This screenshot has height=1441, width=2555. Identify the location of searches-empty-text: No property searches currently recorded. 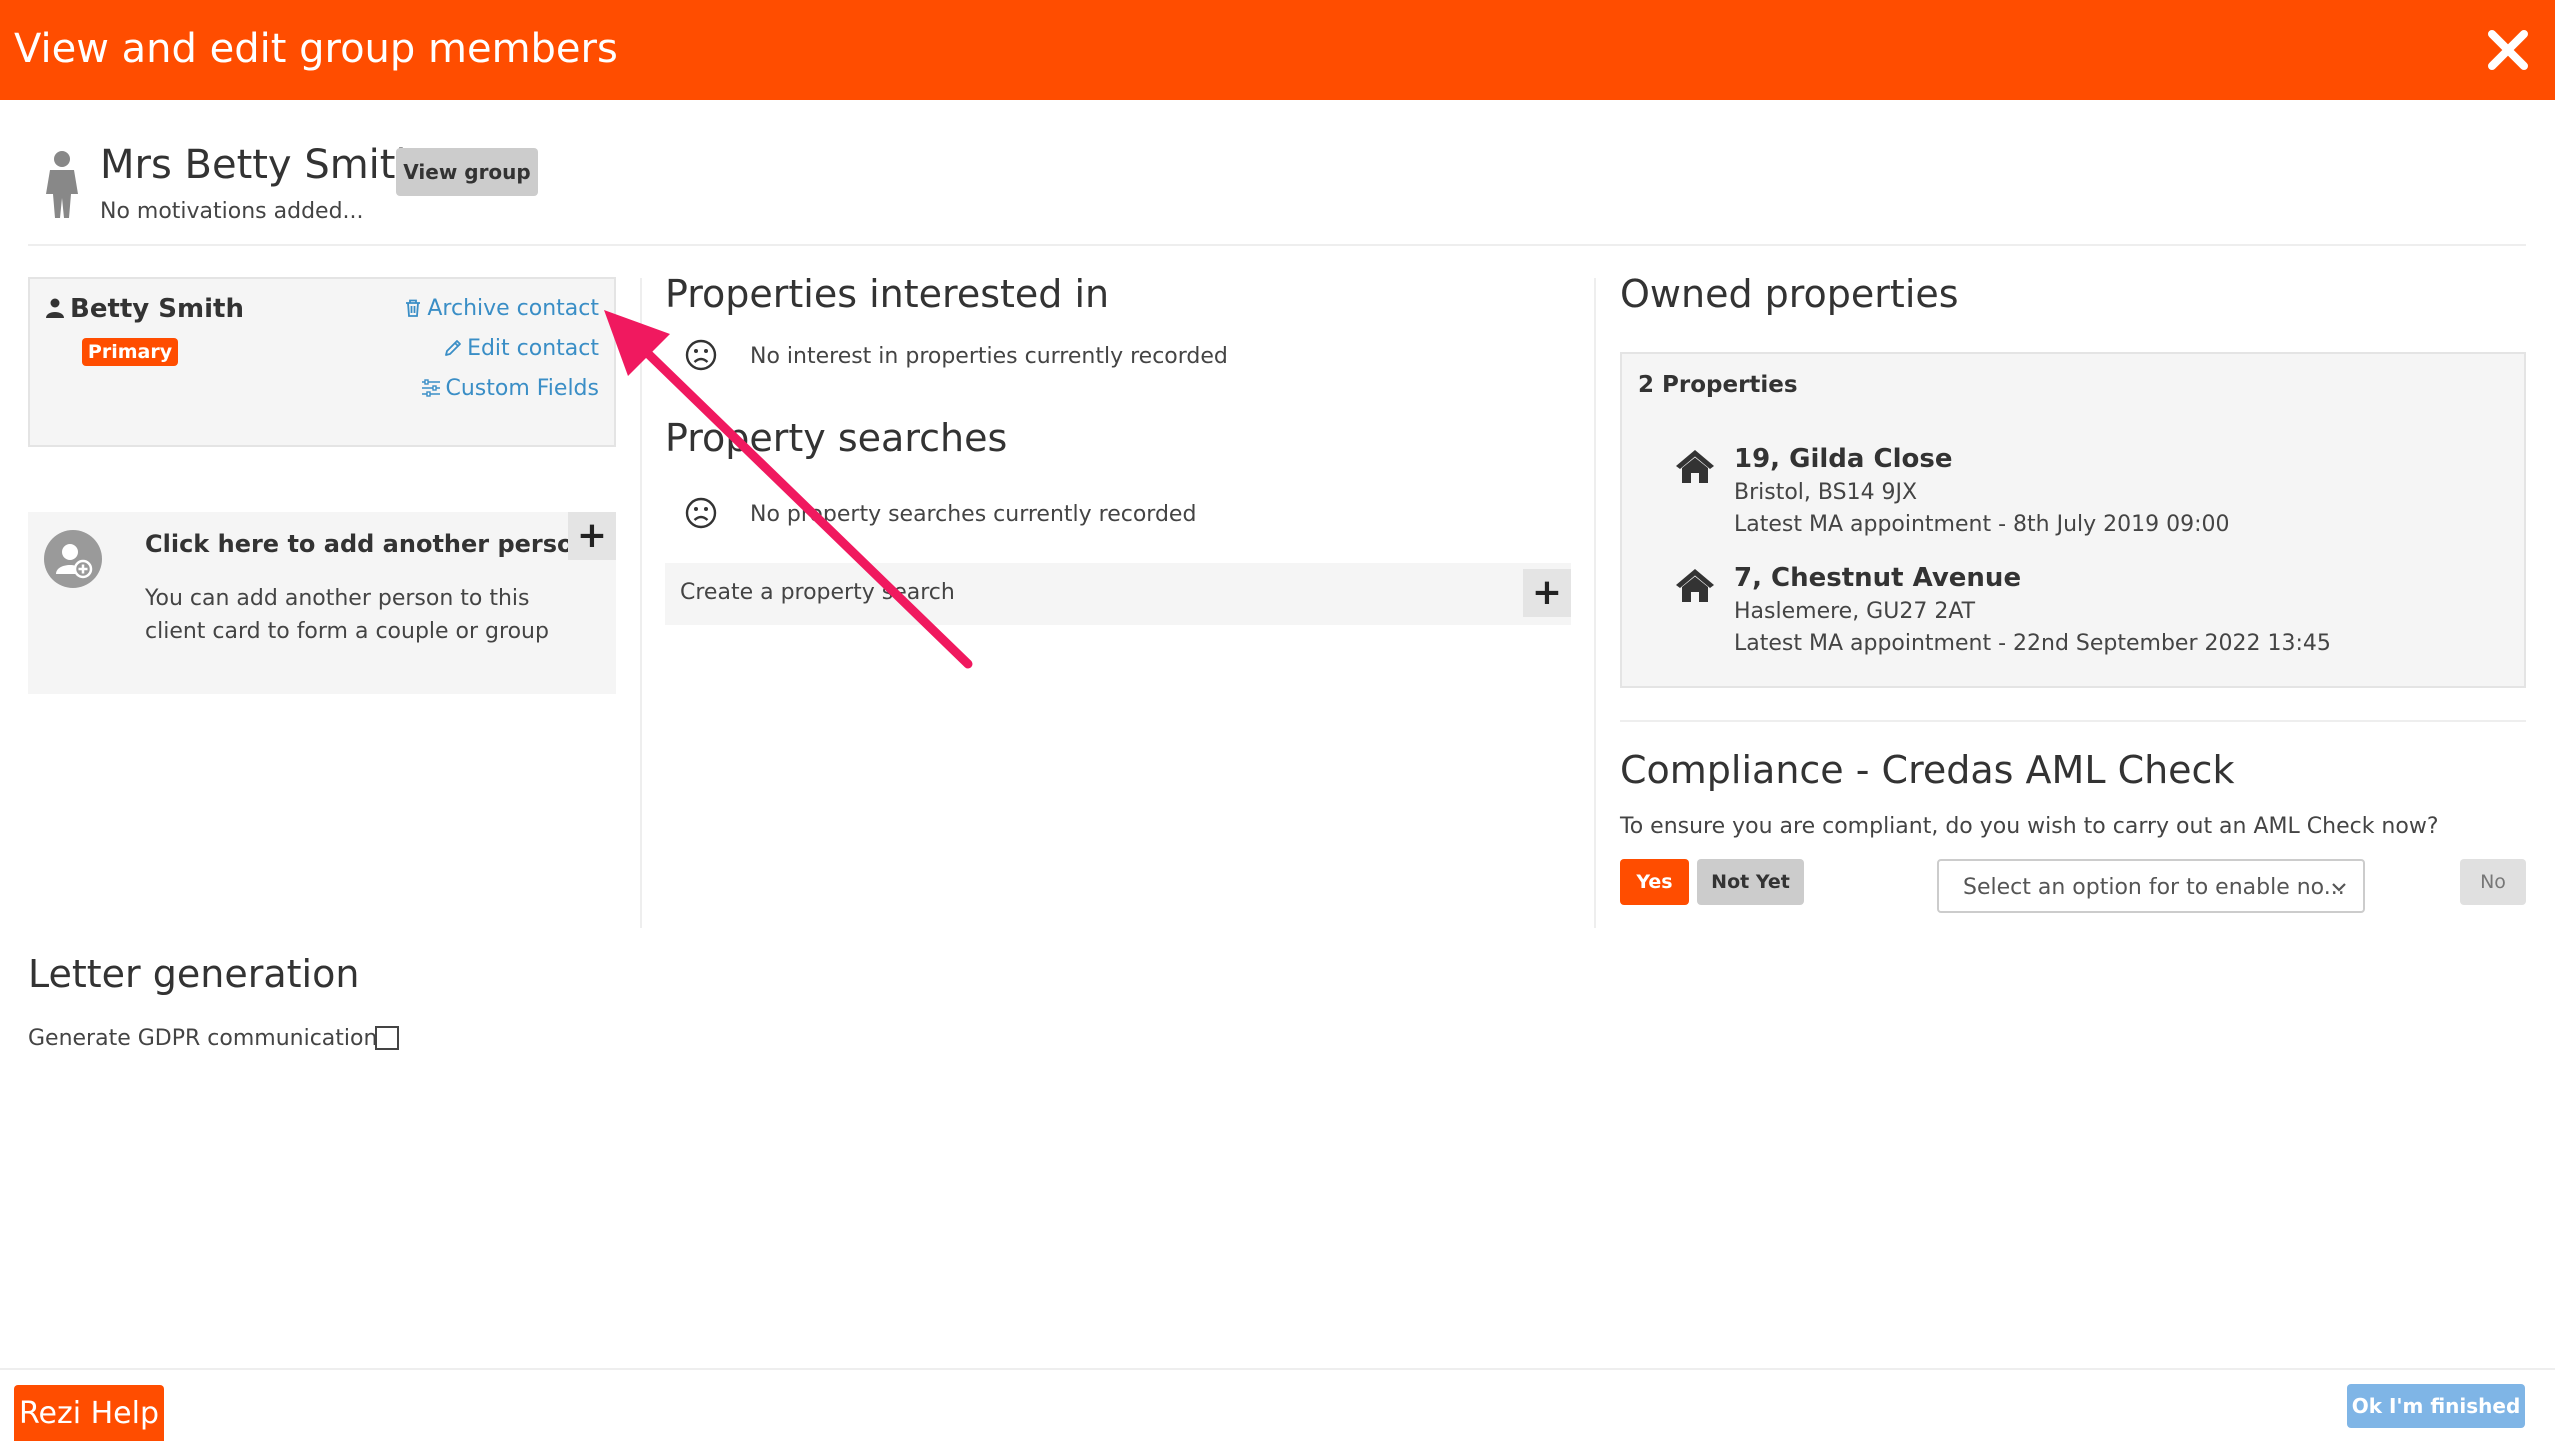
(973, 514).